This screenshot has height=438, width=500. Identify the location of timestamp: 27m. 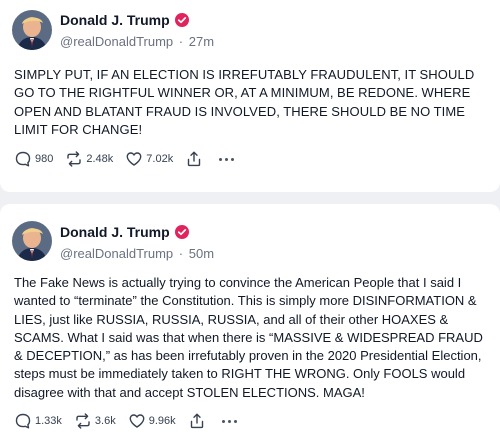
(201, 41).